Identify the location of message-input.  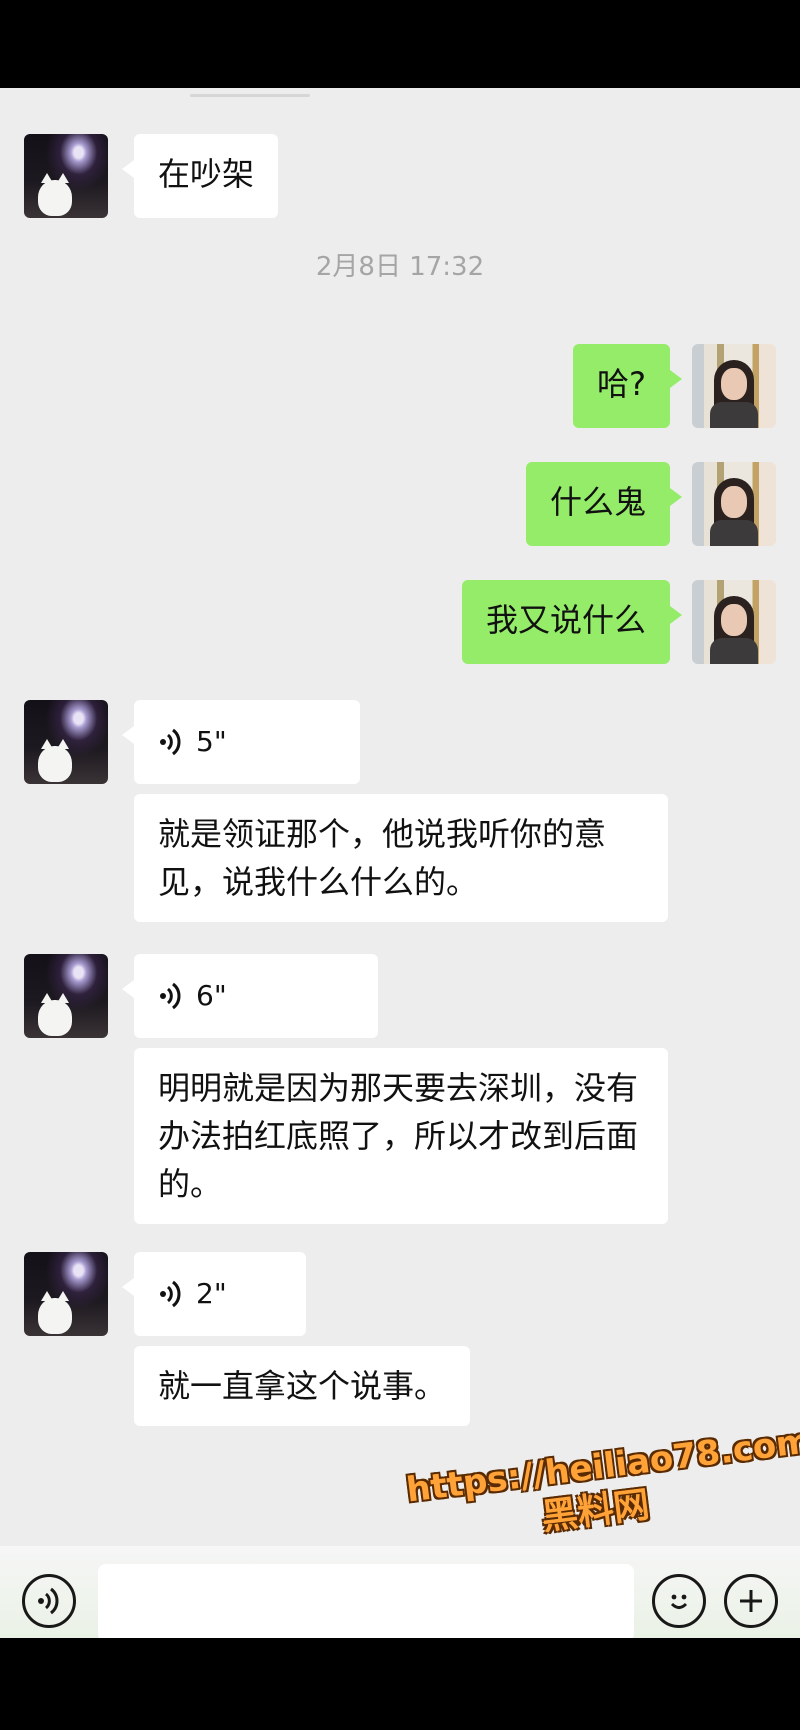
(366, 1601).